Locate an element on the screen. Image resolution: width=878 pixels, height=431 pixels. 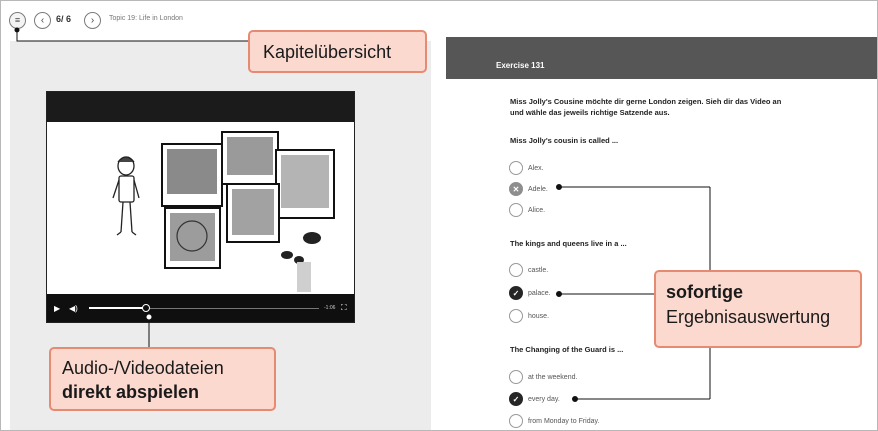
annotation-text: Audio-/Videodateien is located at coordinates (143, 368).